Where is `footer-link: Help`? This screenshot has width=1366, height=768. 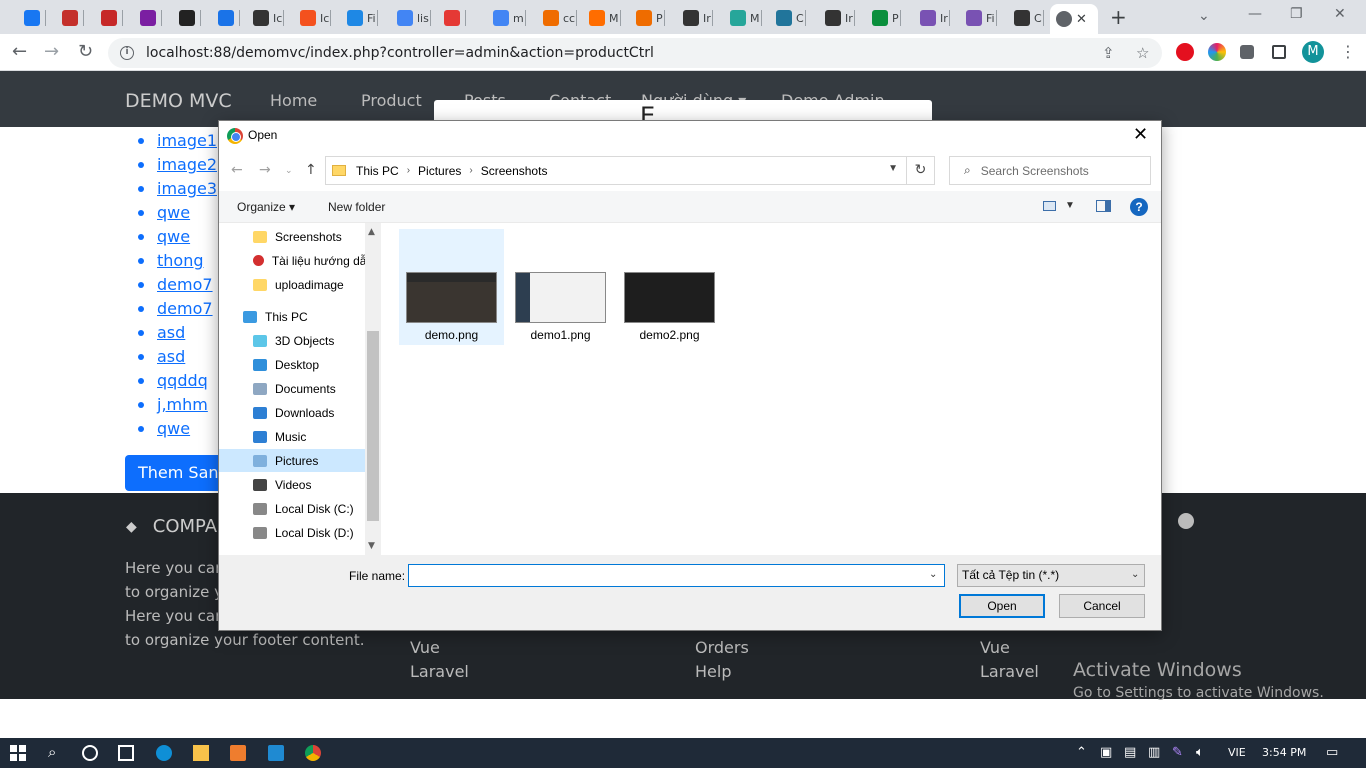
footer-link: Help is located at coordinates (713, 671).